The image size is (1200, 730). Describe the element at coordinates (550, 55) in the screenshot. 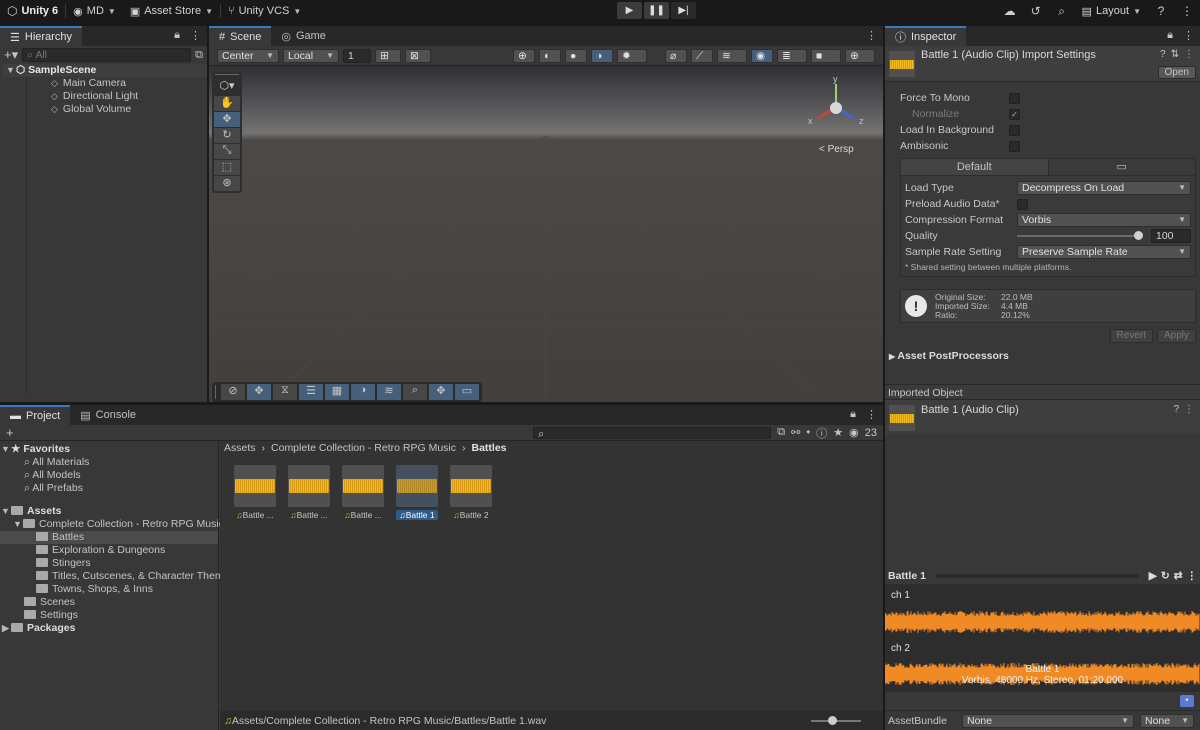

I see `shaded-button: ◐` at that location.